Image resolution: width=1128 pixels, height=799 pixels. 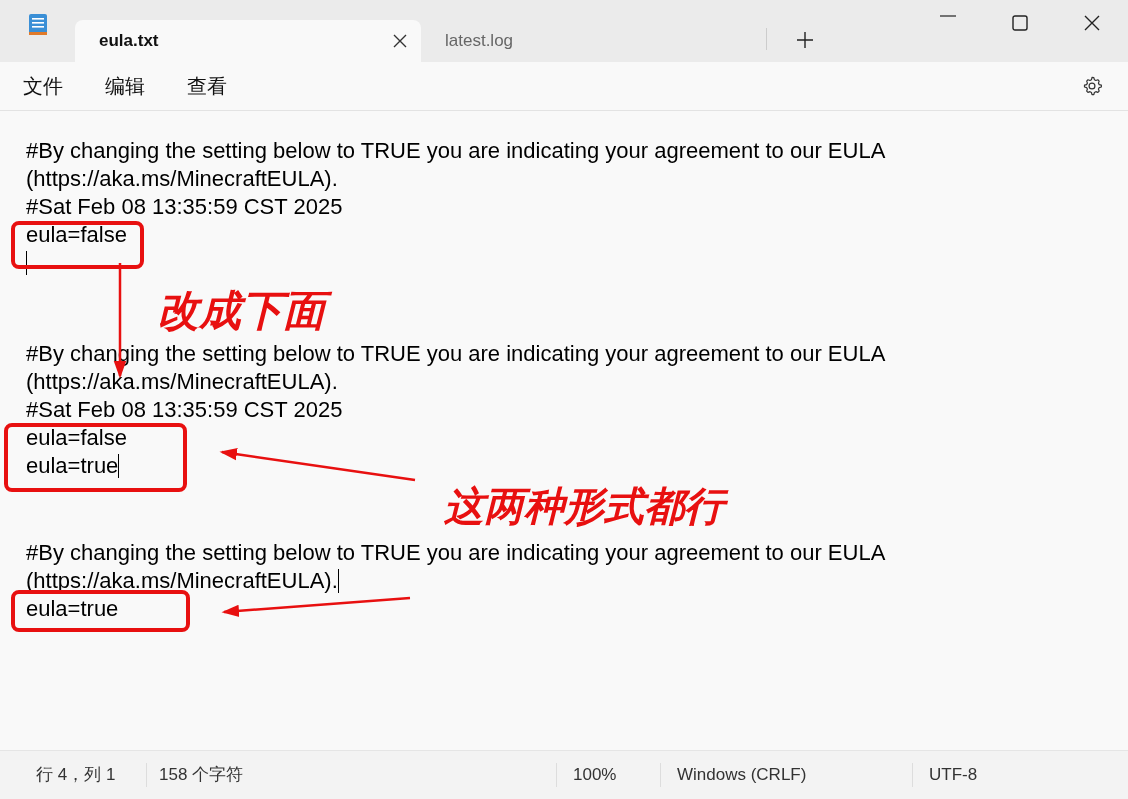 What do you see at coordinates (786, 775) in the screenshot?
I see `line-ending: Windows (CRLF)` at bounding box center [786, 775].